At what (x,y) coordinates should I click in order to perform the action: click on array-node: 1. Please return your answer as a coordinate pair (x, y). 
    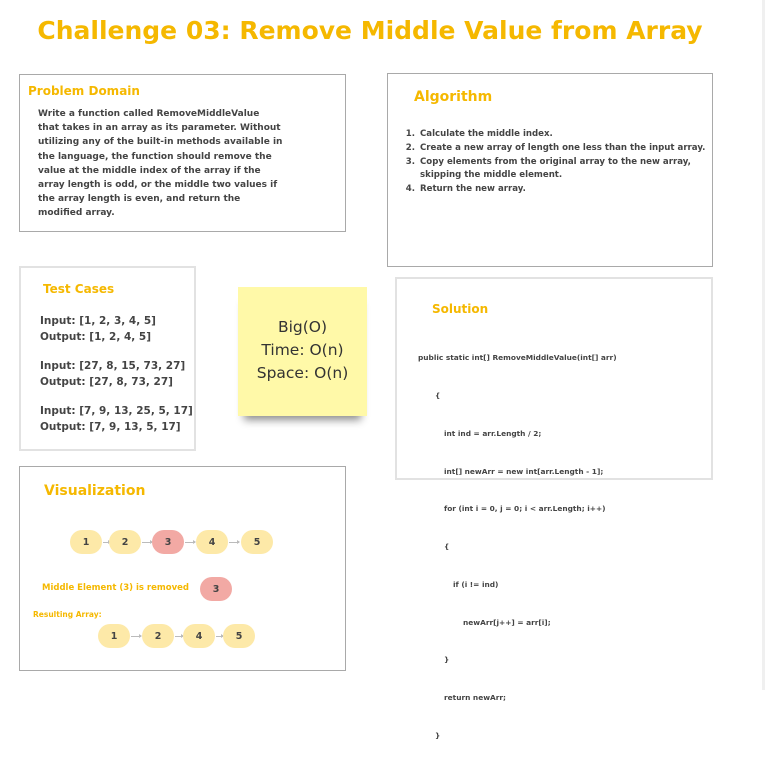
    Looking at the image, I should click on (86, 542).